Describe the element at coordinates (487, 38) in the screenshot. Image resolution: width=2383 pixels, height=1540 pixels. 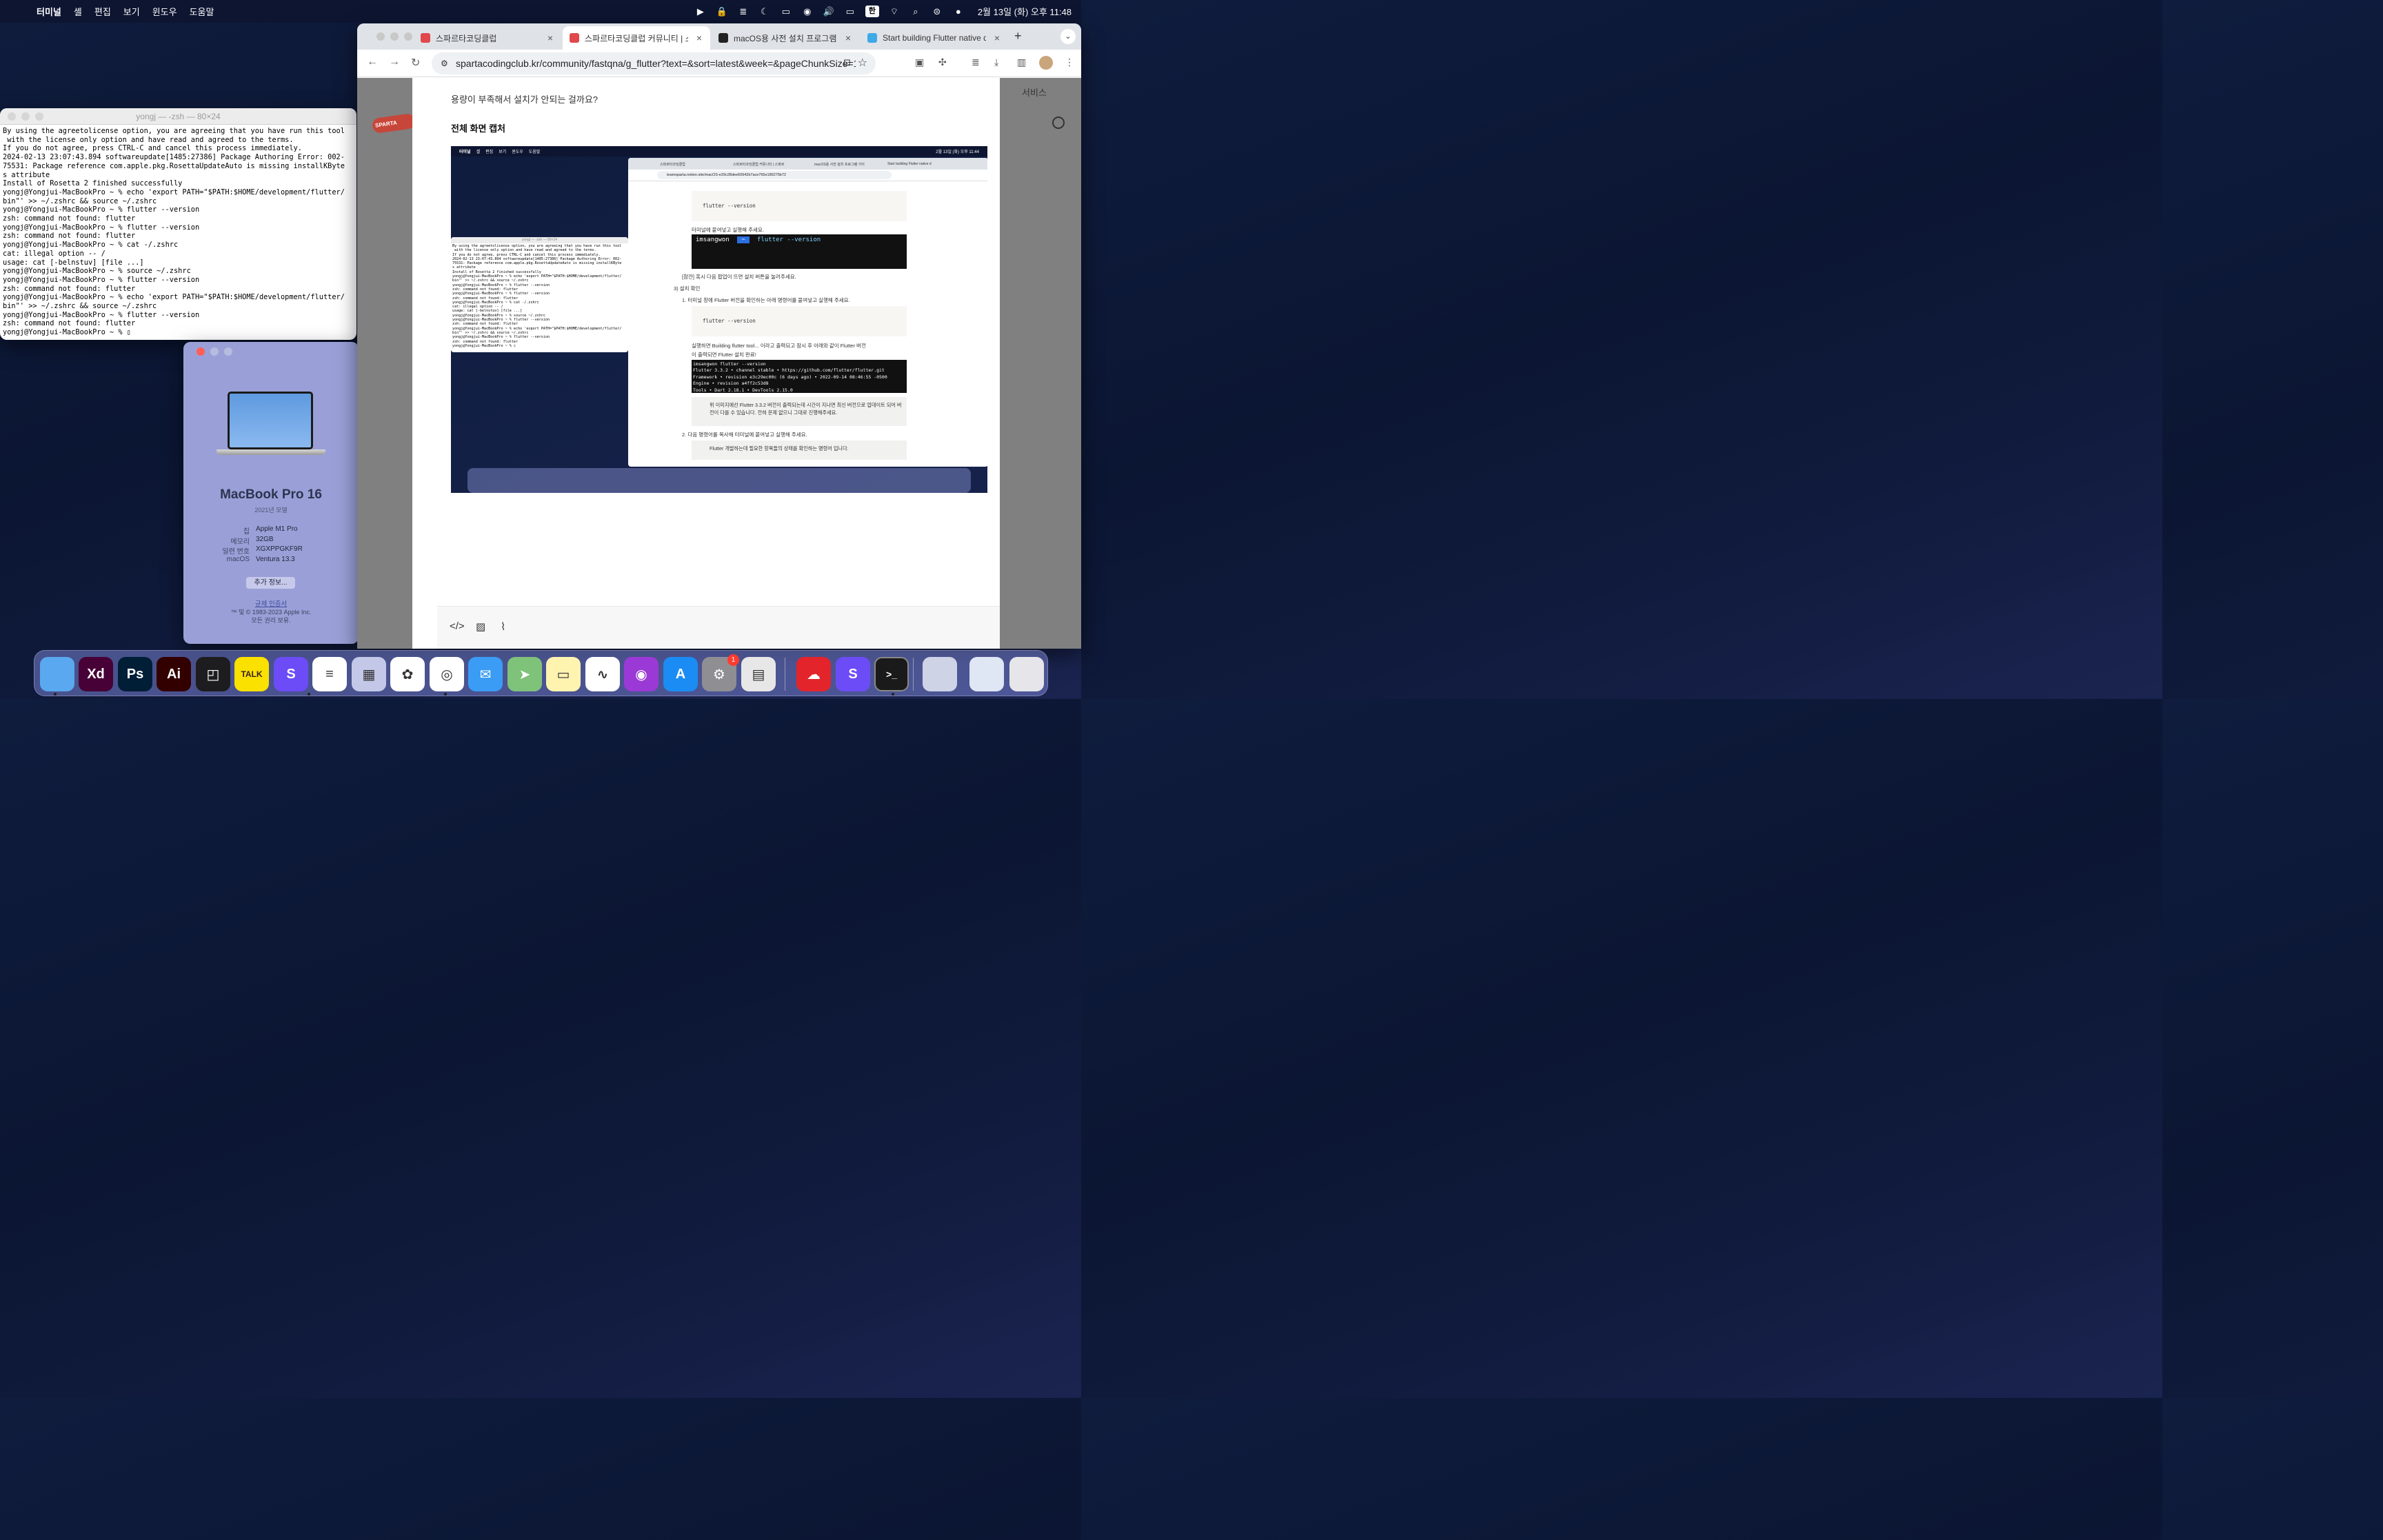
I see `tab-spartacodingclub: 스파르타코딩클럽 ×` at that location.